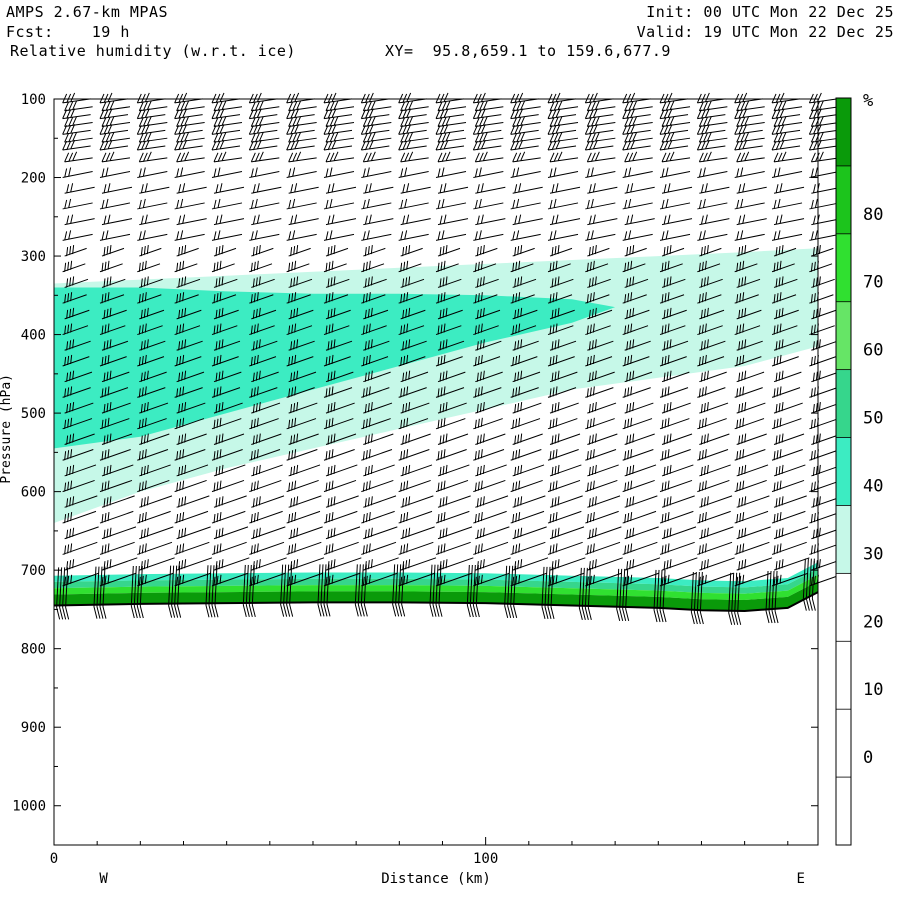 This screenshot has width=900, height=900. I want to click on east-label: E, so click(801, 879).